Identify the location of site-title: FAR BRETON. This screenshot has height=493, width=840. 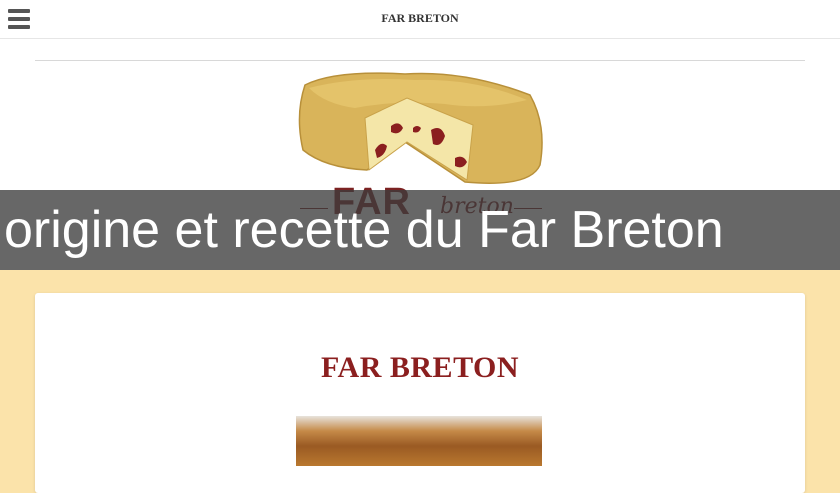
(420, 18).